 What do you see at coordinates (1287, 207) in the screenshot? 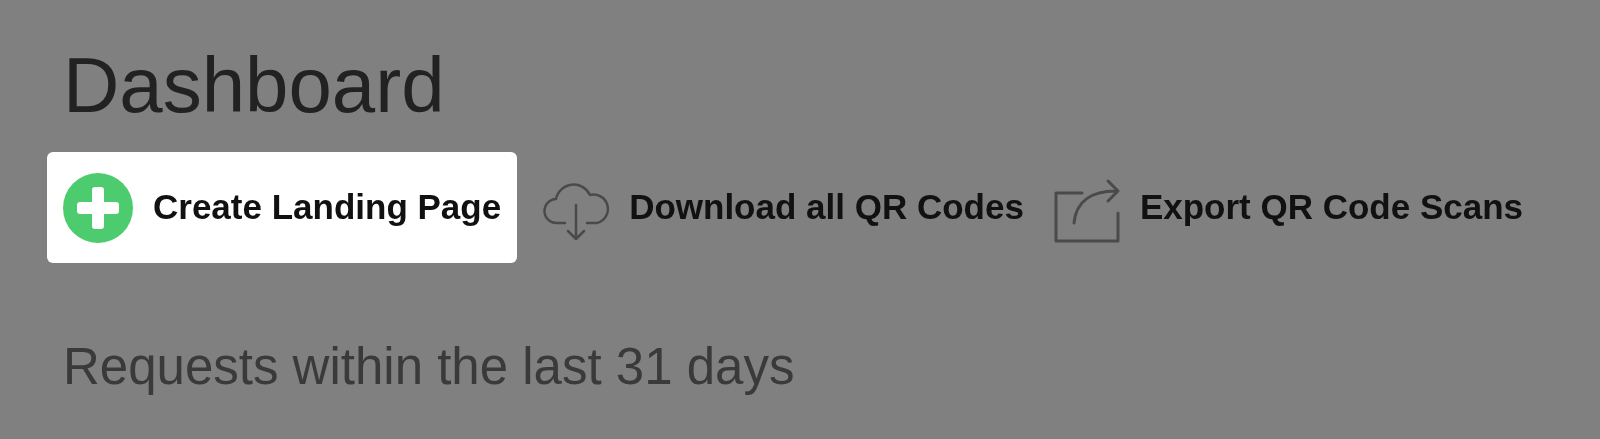
I see `action-button: Export QR Code Scans` at bounding box center [1287, 207].